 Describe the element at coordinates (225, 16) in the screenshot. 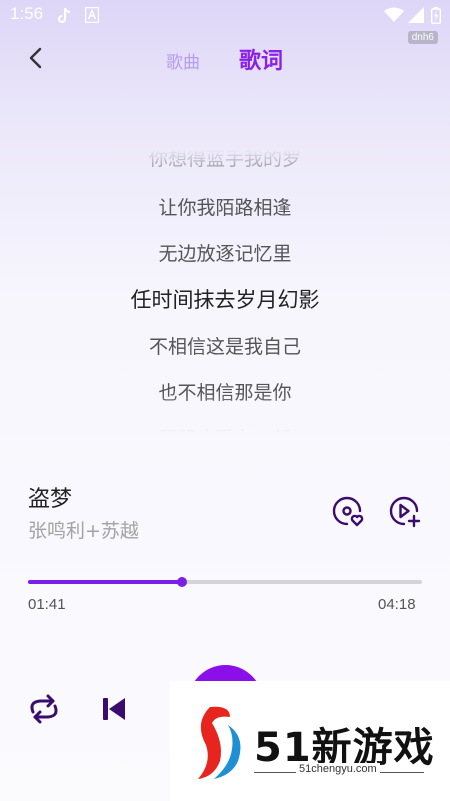

I see `status-bar: 1:56` at that location.